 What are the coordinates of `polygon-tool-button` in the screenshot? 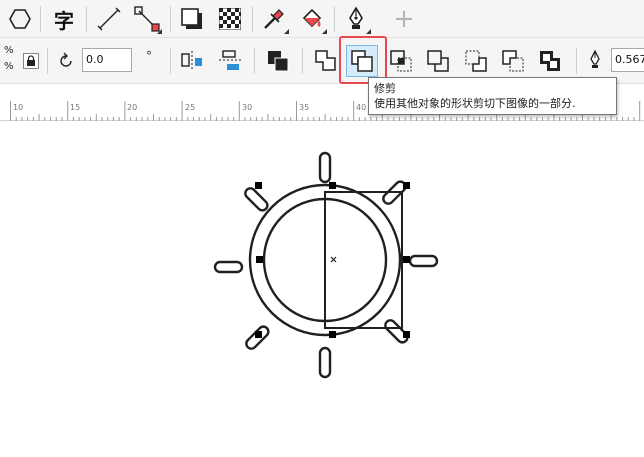 It's located at (20, 19).